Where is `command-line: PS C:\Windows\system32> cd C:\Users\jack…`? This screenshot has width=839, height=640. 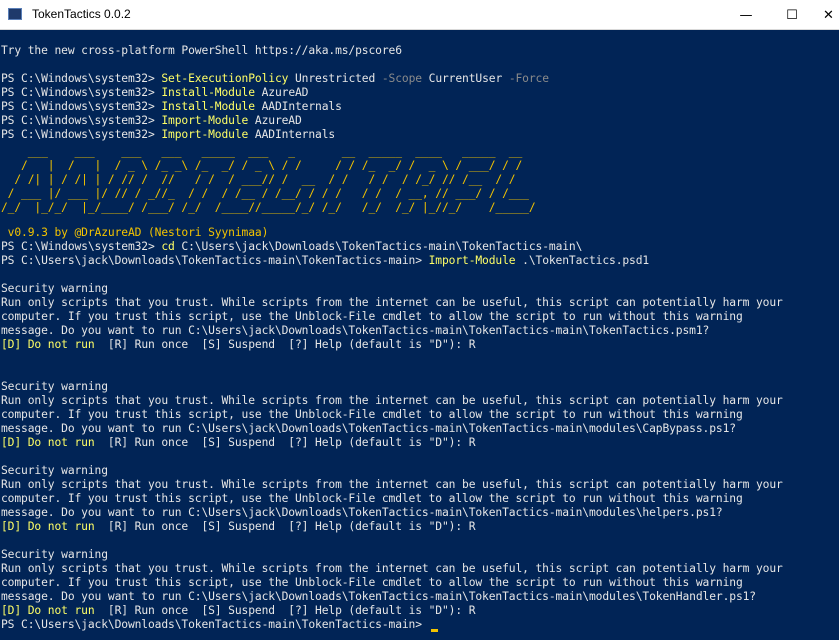 command-line: PS C:\Windows\system32> cd C:\Users\jack… is located at coordinates (291, 247).